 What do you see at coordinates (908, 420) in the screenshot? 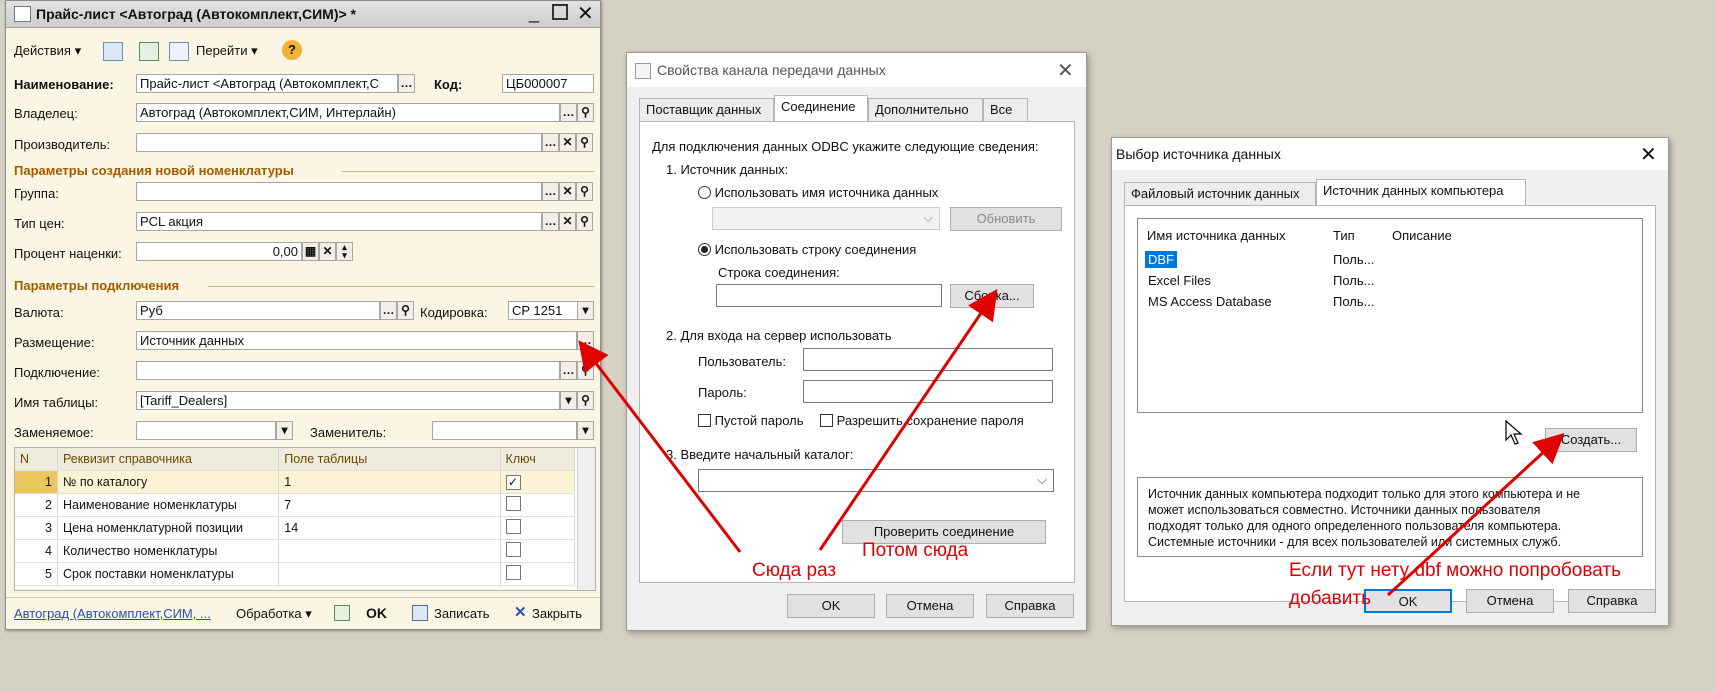
I see `arrow-to-build` at bounding box center [908, 420].